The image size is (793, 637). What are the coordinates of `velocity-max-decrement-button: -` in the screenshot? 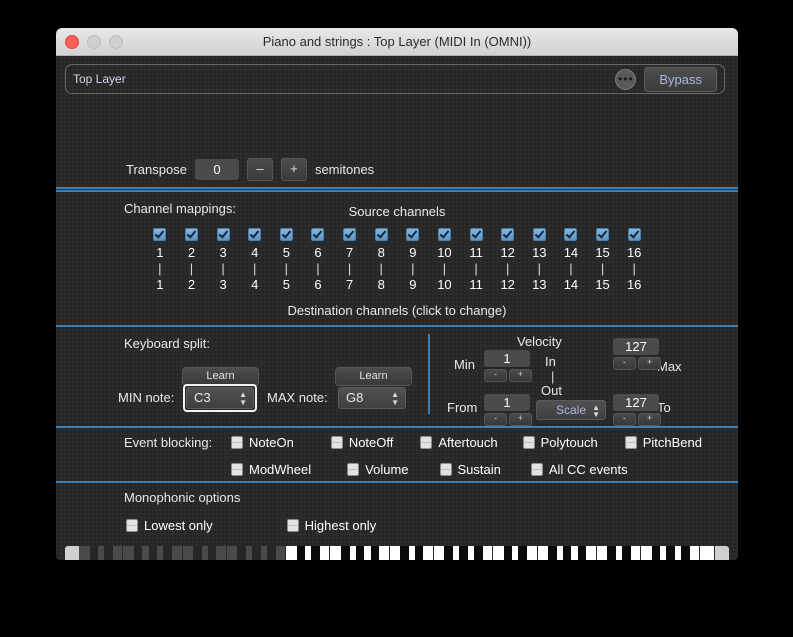 It's located at (624, 363).